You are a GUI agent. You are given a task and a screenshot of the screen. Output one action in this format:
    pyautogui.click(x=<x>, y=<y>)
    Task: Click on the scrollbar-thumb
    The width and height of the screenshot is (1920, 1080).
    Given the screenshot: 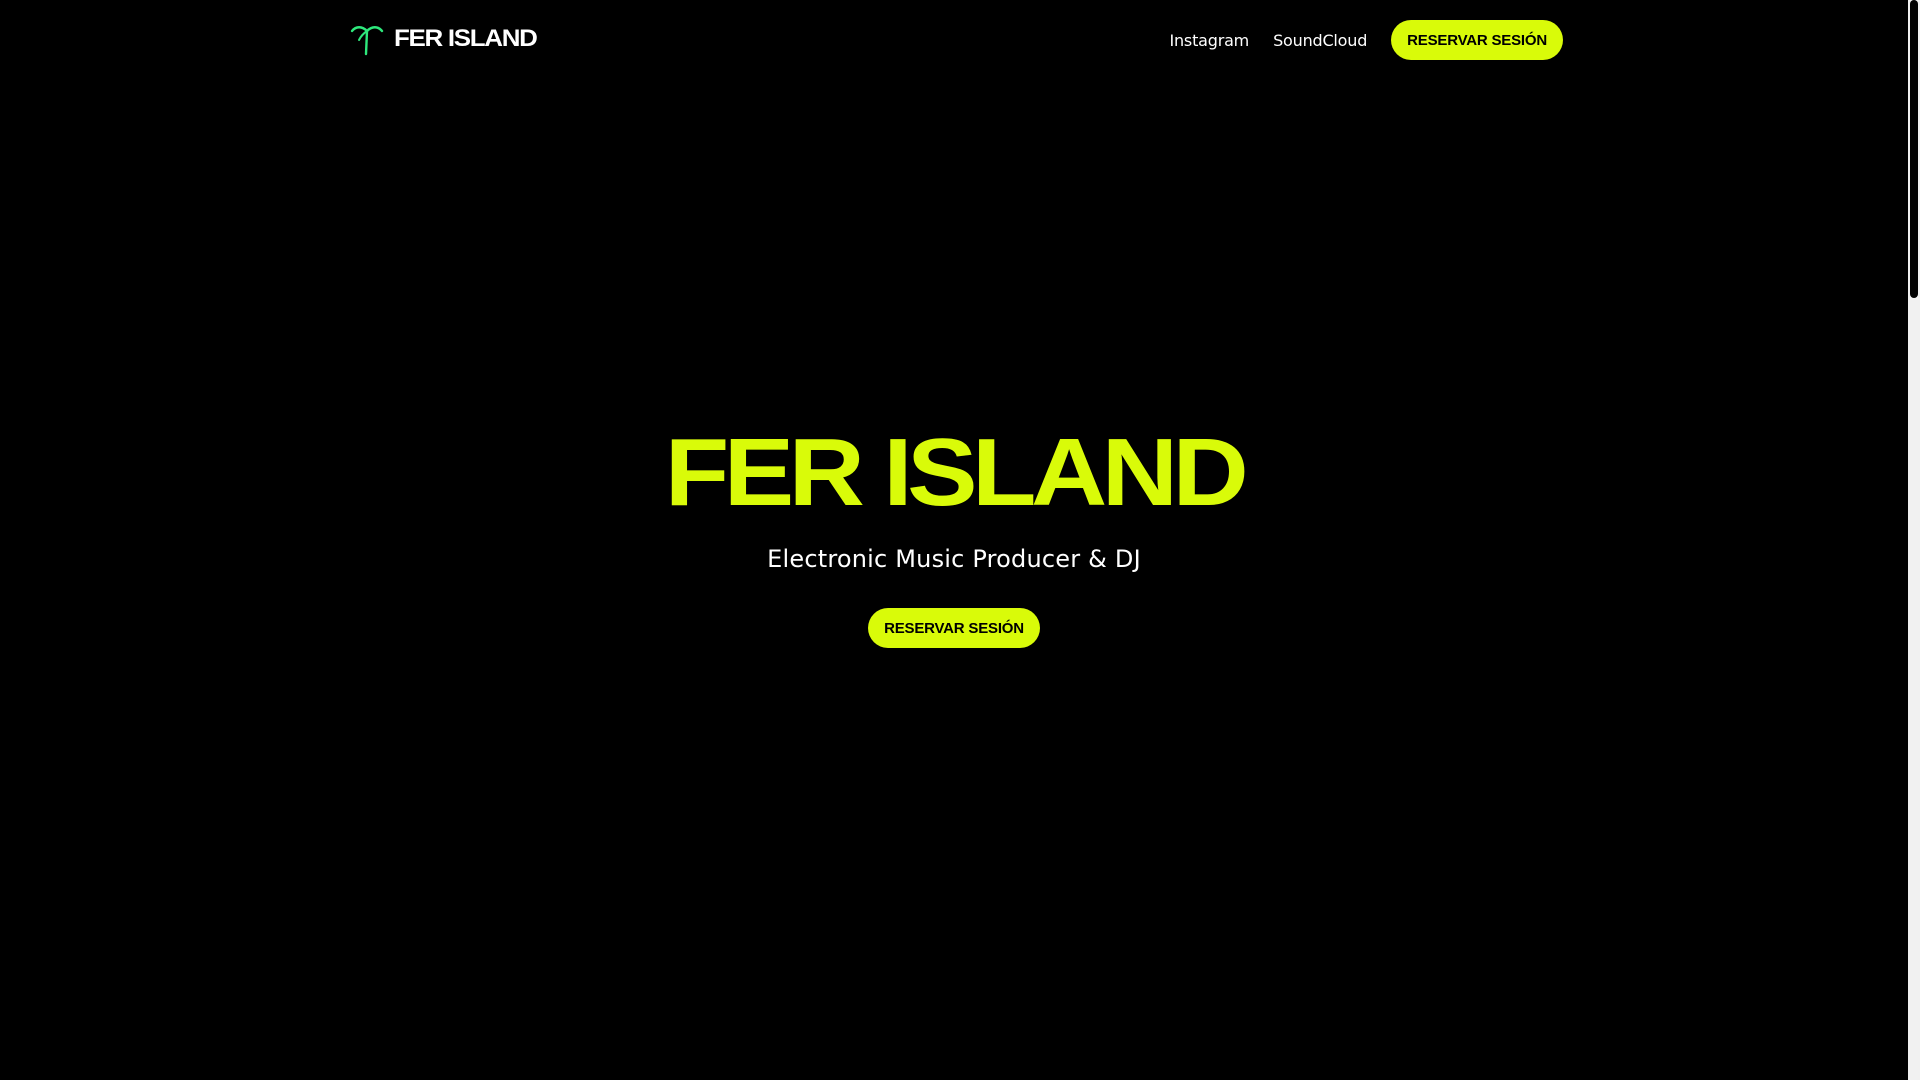 What is the action you would take?
    pyautogui.click(x=1914, y=149)
    